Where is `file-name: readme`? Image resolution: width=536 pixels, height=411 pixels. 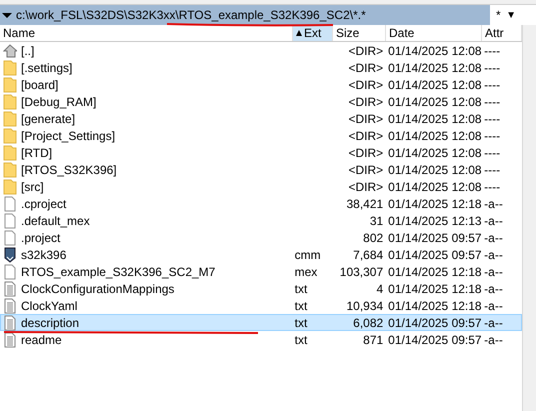
file-name: readme is located at coordinates (41, 340).